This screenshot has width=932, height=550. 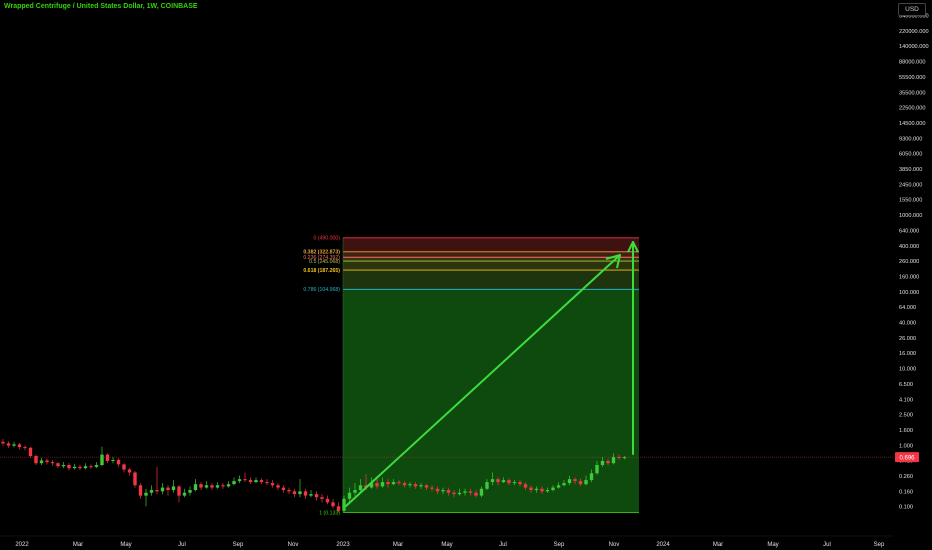 I want to click on y-tick-label: 1.600, so click(x=906, y=431).